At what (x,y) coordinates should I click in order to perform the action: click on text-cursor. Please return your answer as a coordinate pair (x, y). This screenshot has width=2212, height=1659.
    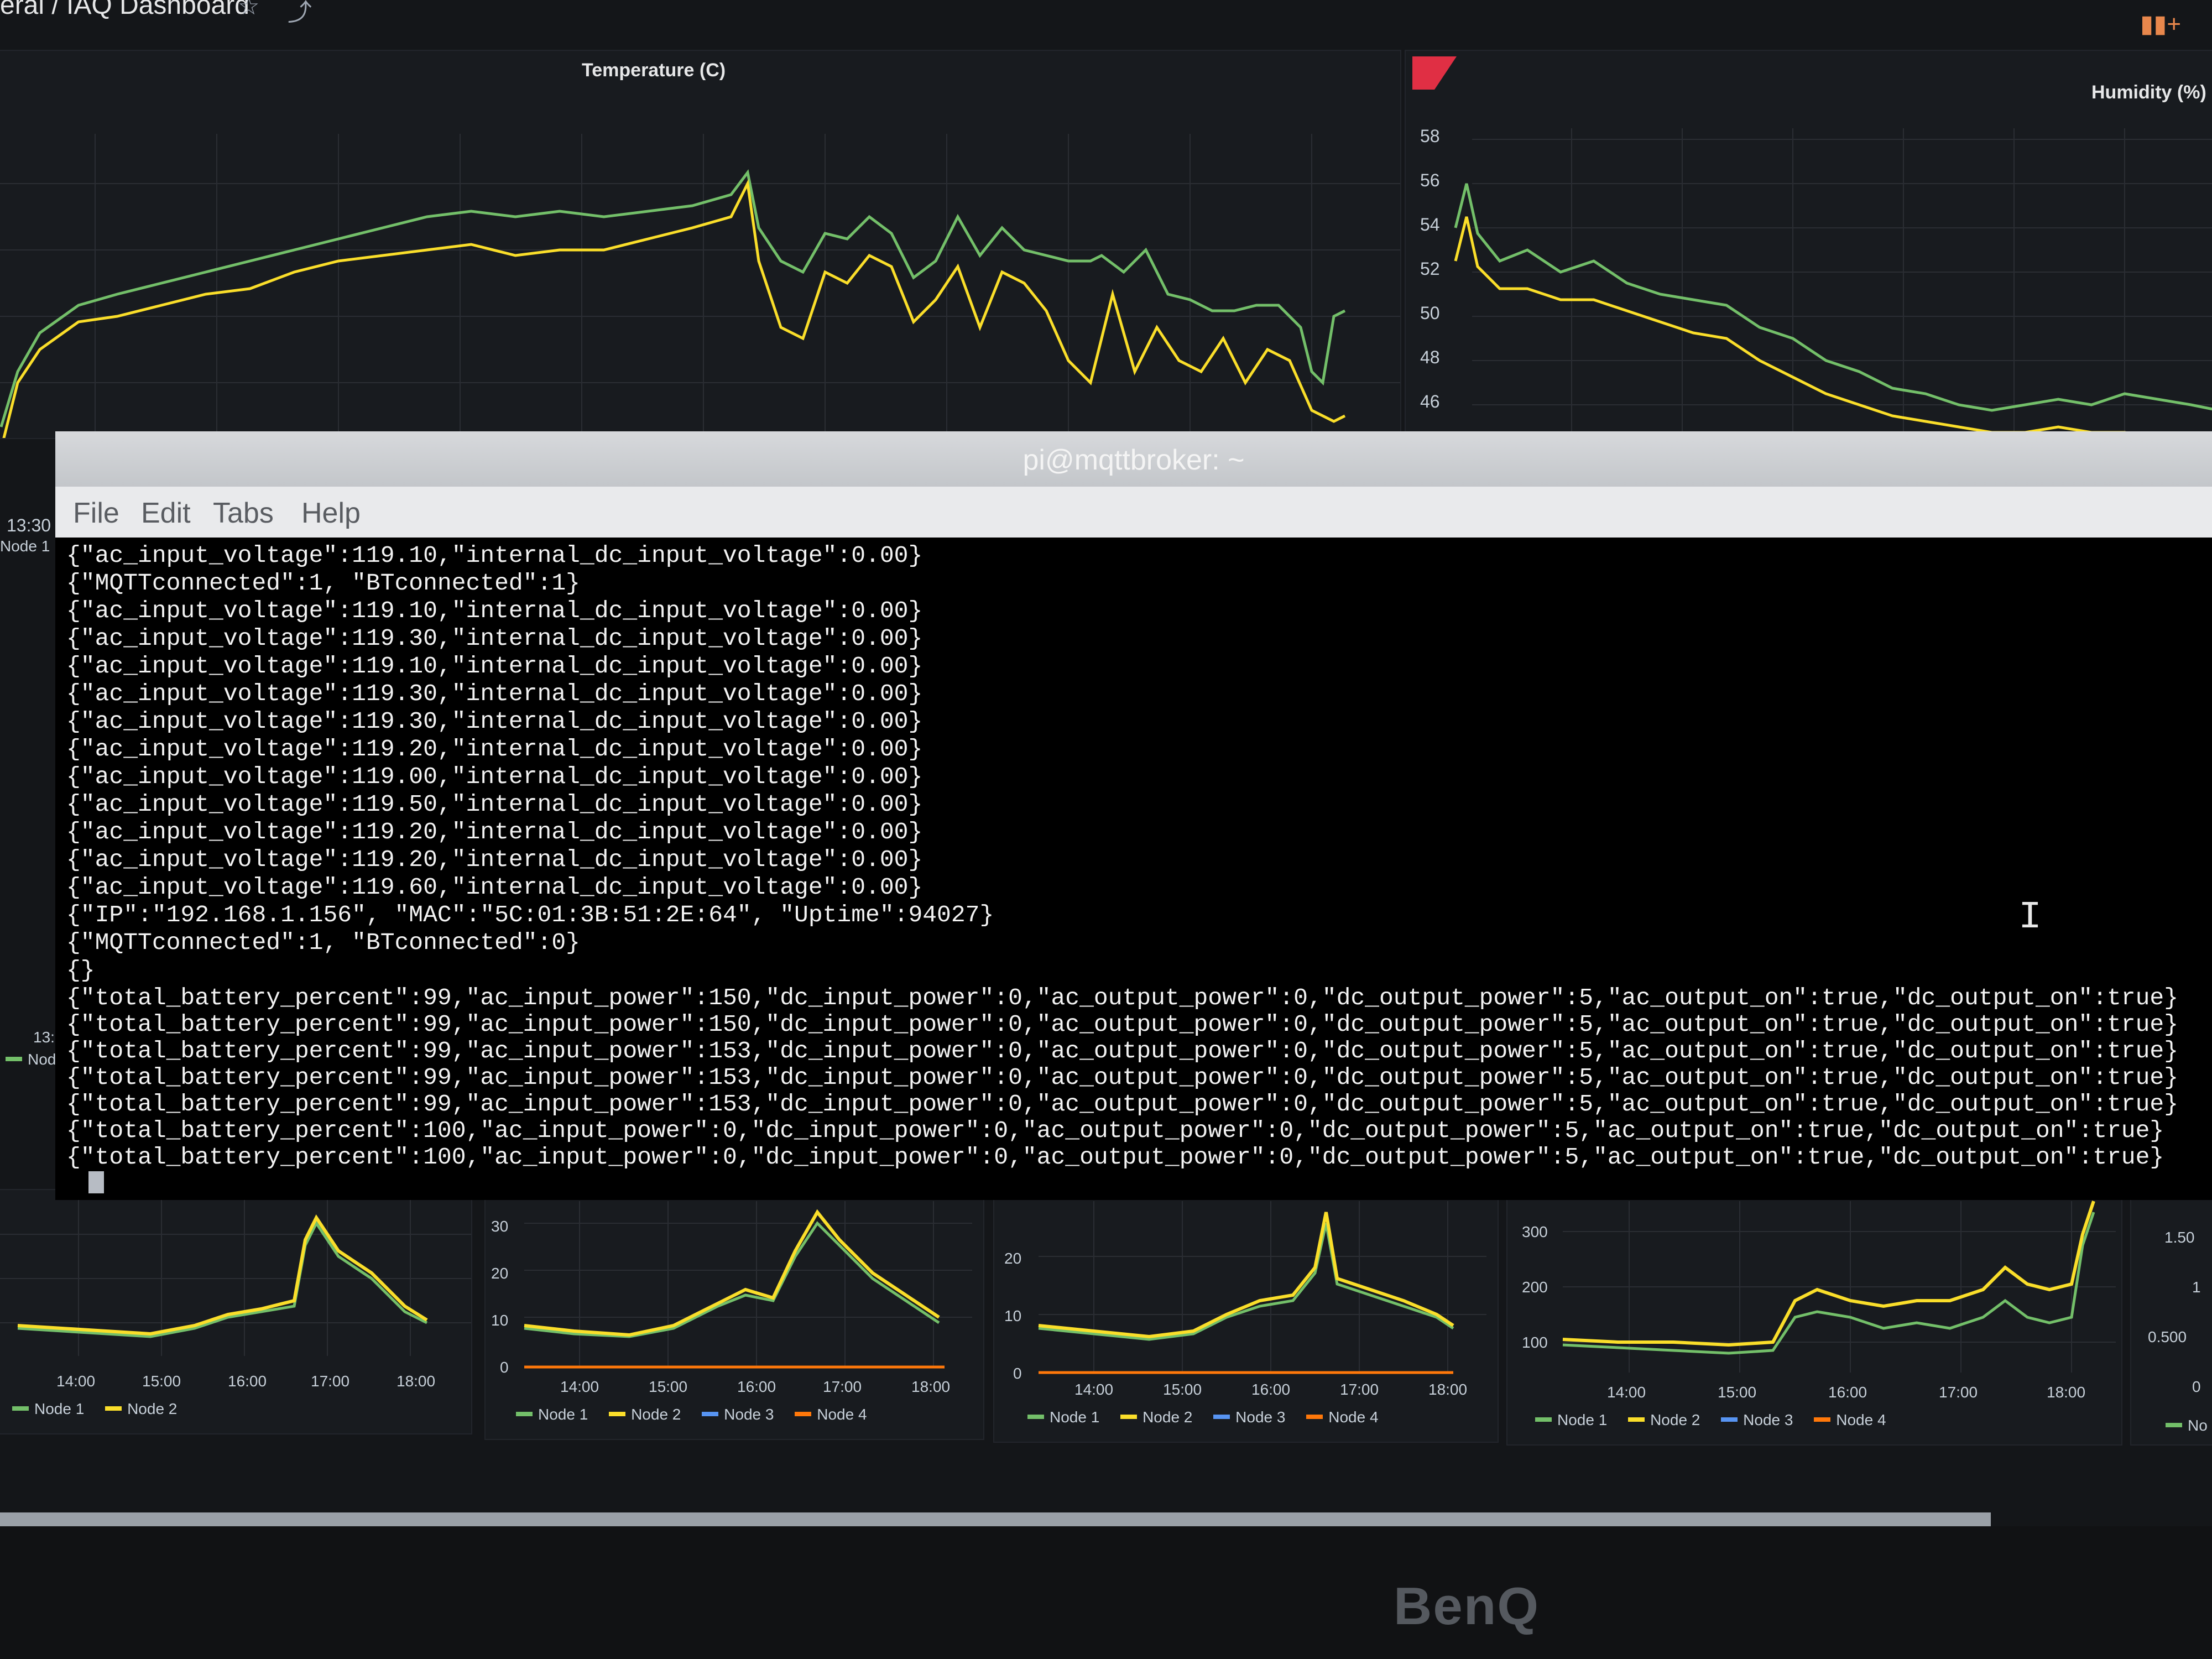
    Looking at the image, I should click on (96, 1182).